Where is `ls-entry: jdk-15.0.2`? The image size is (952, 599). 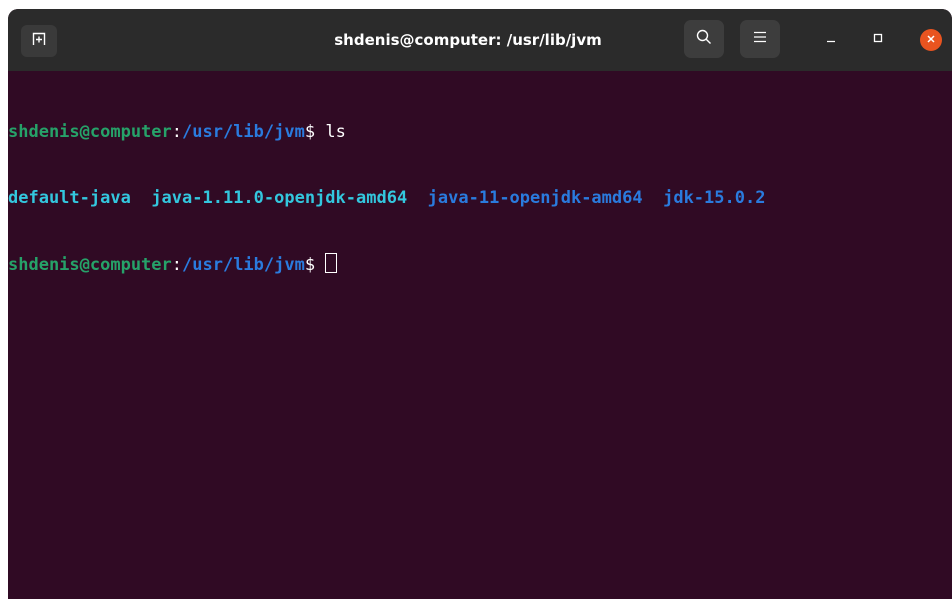 ls-entry: jdk-15.0.2 is located at coordinates (714, 198).